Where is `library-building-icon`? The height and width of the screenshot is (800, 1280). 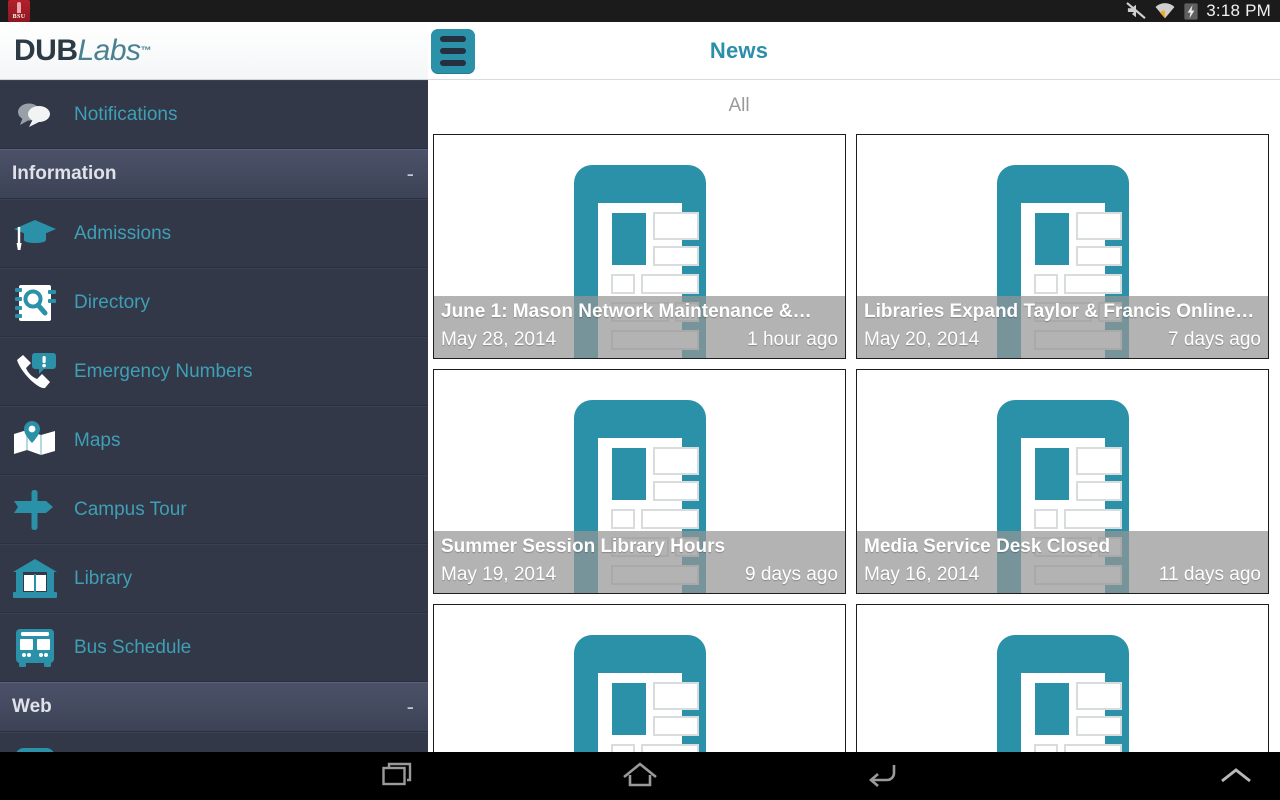
library-building-icon is located at coordinates (35, 579).